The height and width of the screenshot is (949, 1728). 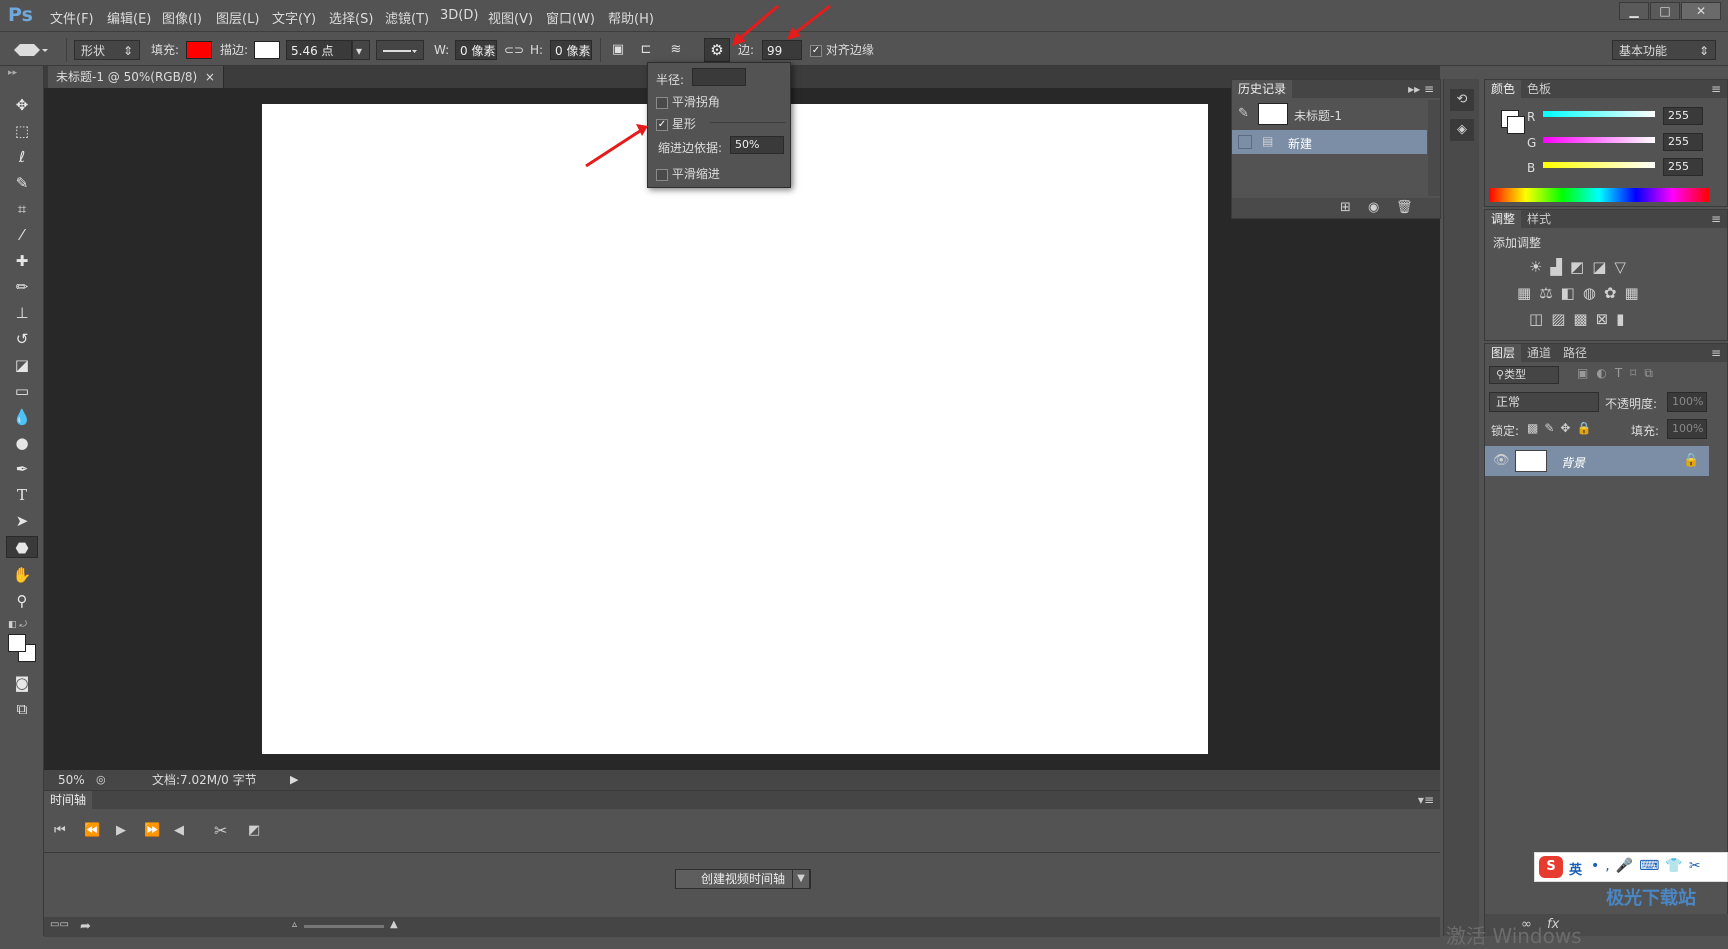 What do you see at coordinates (1698, 866) in the screenshot?
I see `tools-icon: ✂` at bounding box center [1698, 866].